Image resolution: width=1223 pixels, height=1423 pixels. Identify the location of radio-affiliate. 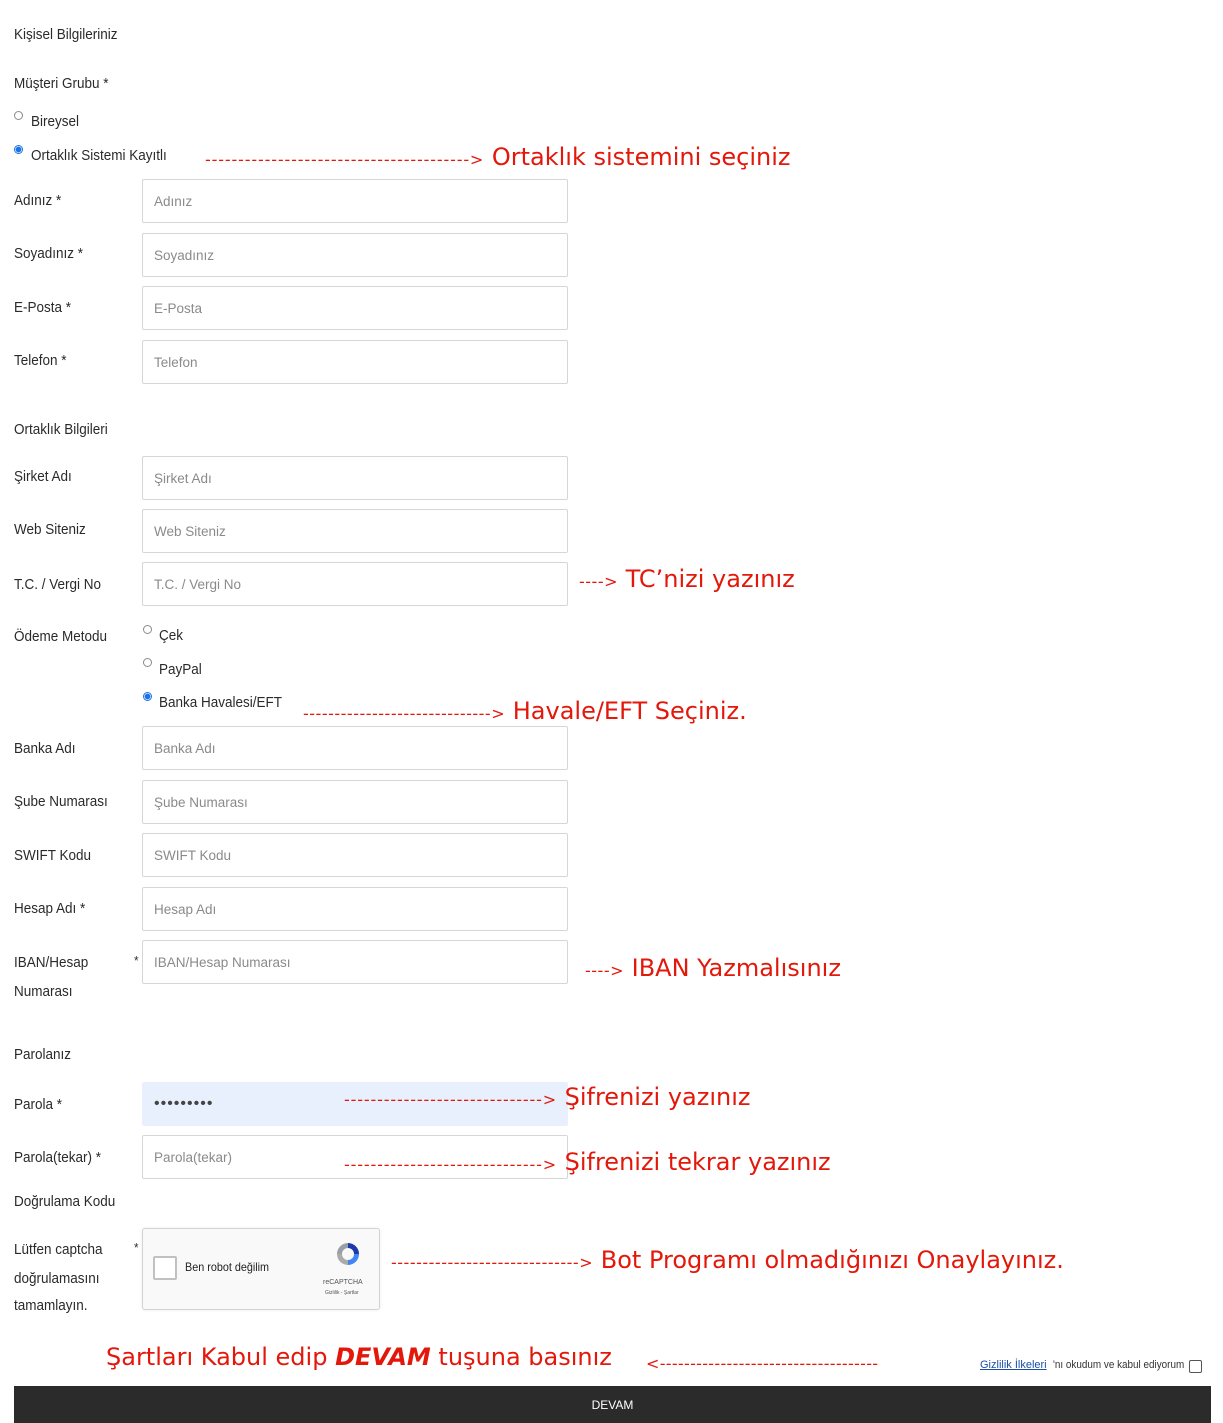
(18, 149).